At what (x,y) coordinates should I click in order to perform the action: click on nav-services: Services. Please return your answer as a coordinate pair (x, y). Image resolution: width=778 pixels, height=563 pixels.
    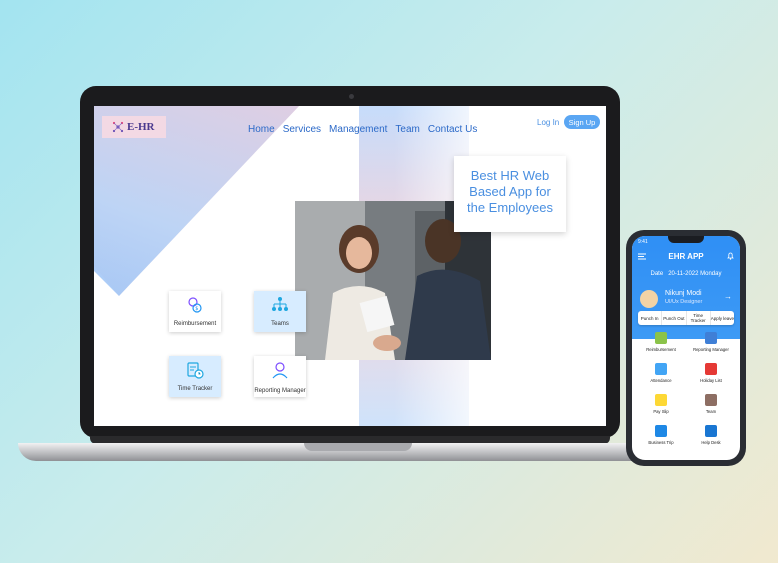
    Looking at the image, I should click on (302, 129).